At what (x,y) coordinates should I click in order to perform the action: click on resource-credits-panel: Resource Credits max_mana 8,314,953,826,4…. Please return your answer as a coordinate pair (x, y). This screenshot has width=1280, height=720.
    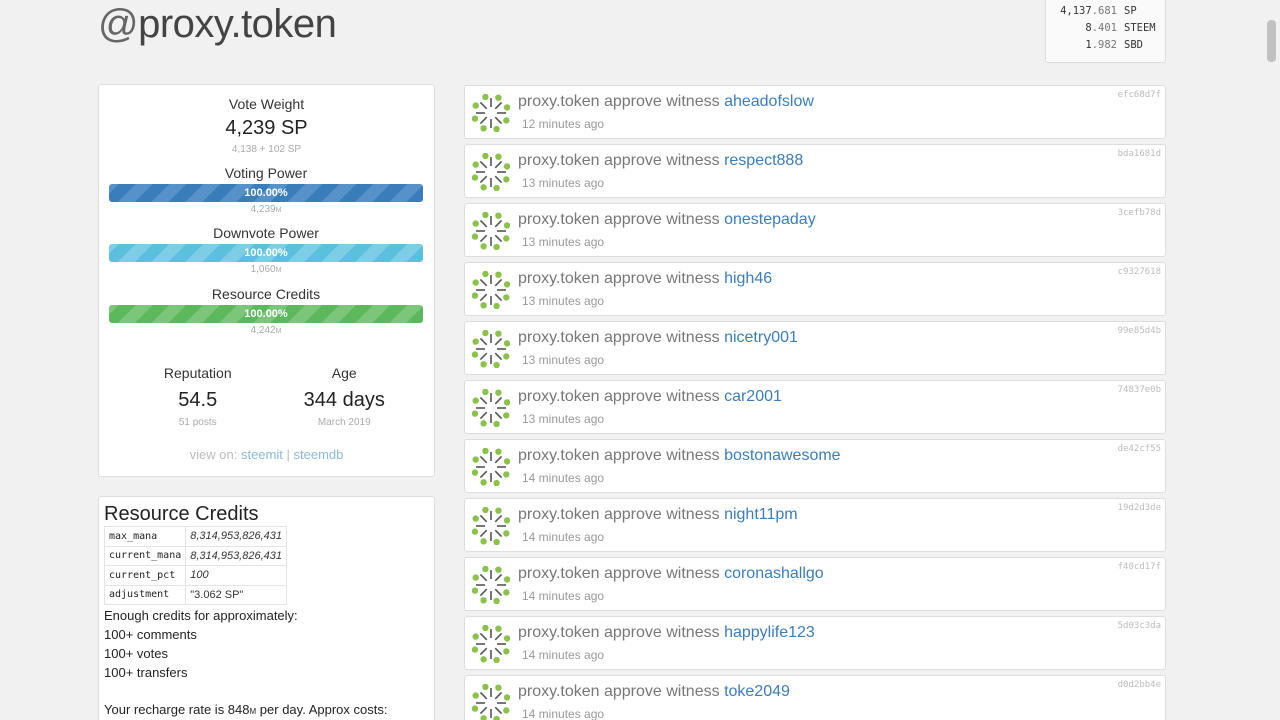
    Looking at the image, I should click on (266, 608).